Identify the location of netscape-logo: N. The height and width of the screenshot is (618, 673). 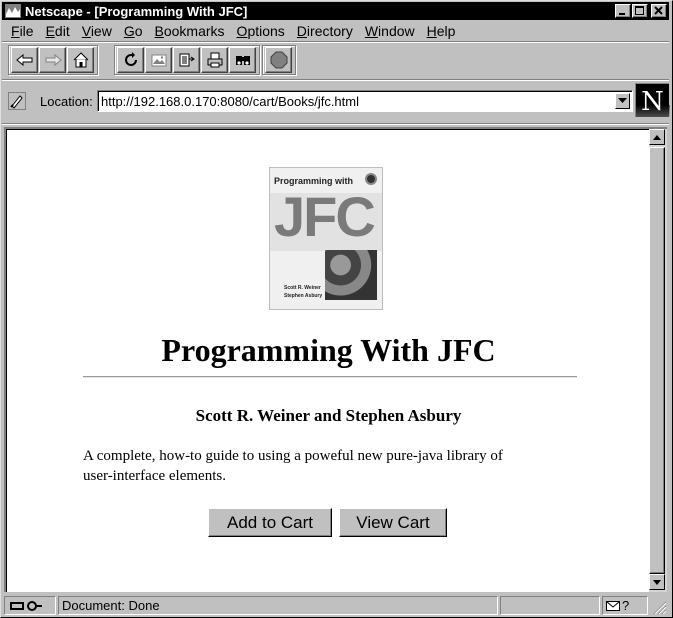
(652, 100).